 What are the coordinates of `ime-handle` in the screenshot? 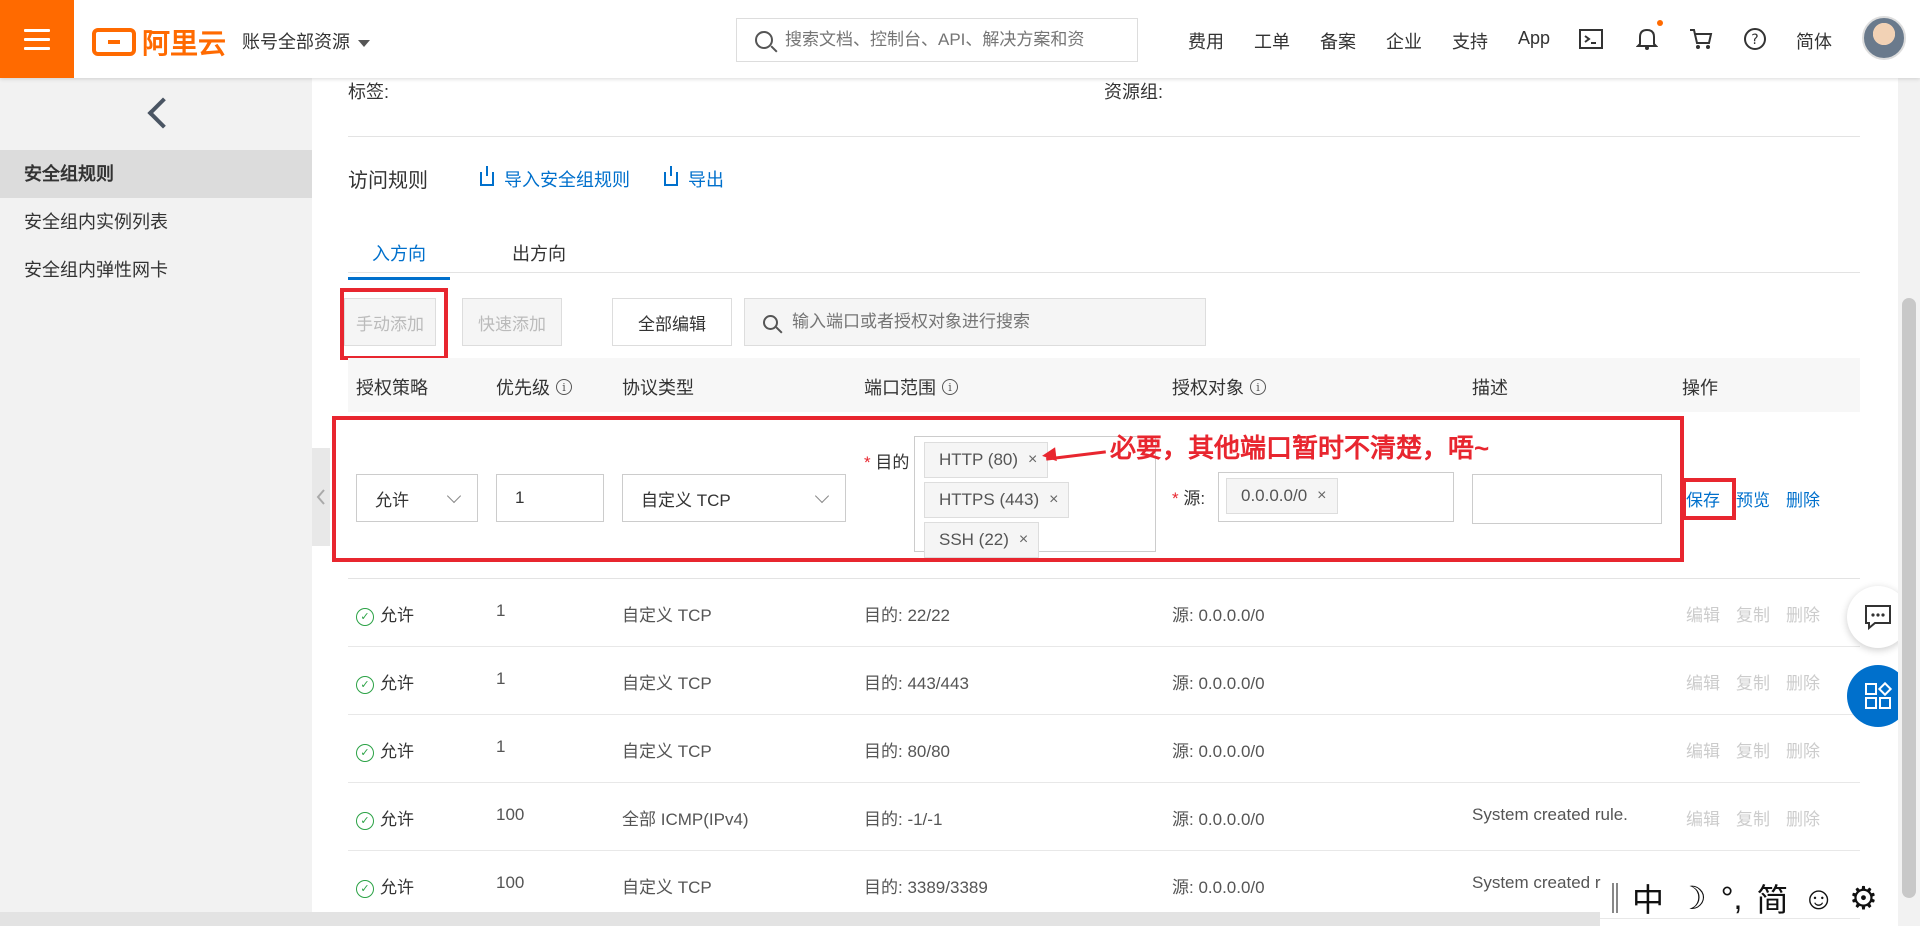 It's located at (1615, 898).